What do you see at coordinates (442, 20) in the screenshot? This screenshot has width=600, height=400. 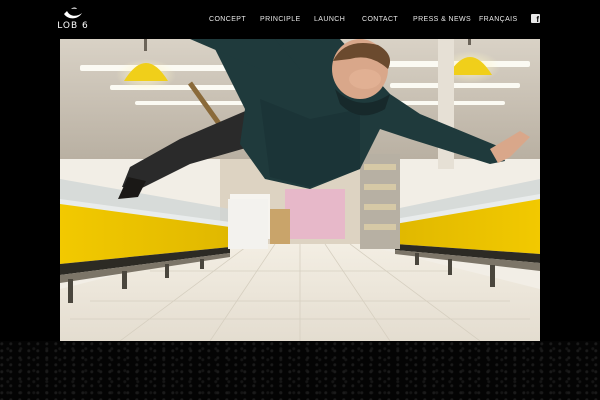 I see `nav-item-press-news: PRESS & NEWS` at bounding box center [442, 20].